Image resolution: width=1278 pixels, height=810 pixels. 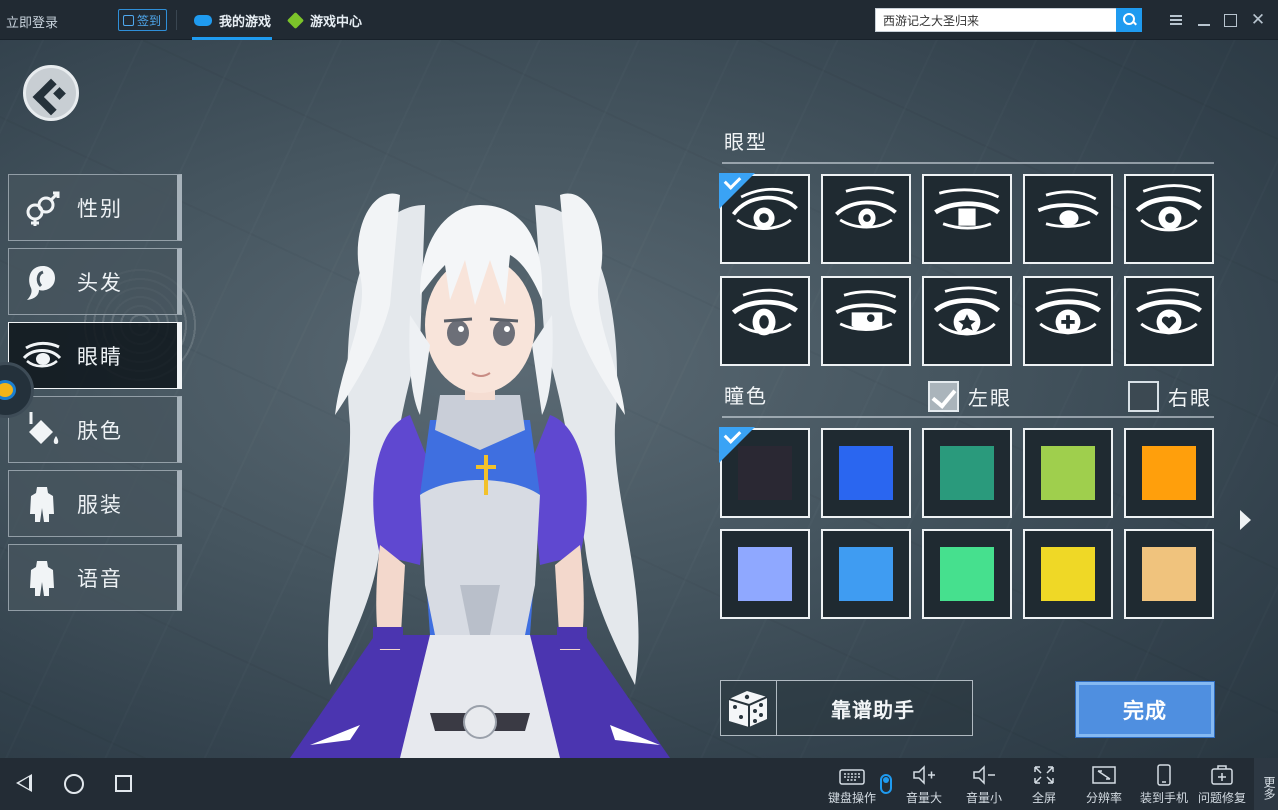 I want to click on left-eye-checkbox, so click(x=943, y=396).